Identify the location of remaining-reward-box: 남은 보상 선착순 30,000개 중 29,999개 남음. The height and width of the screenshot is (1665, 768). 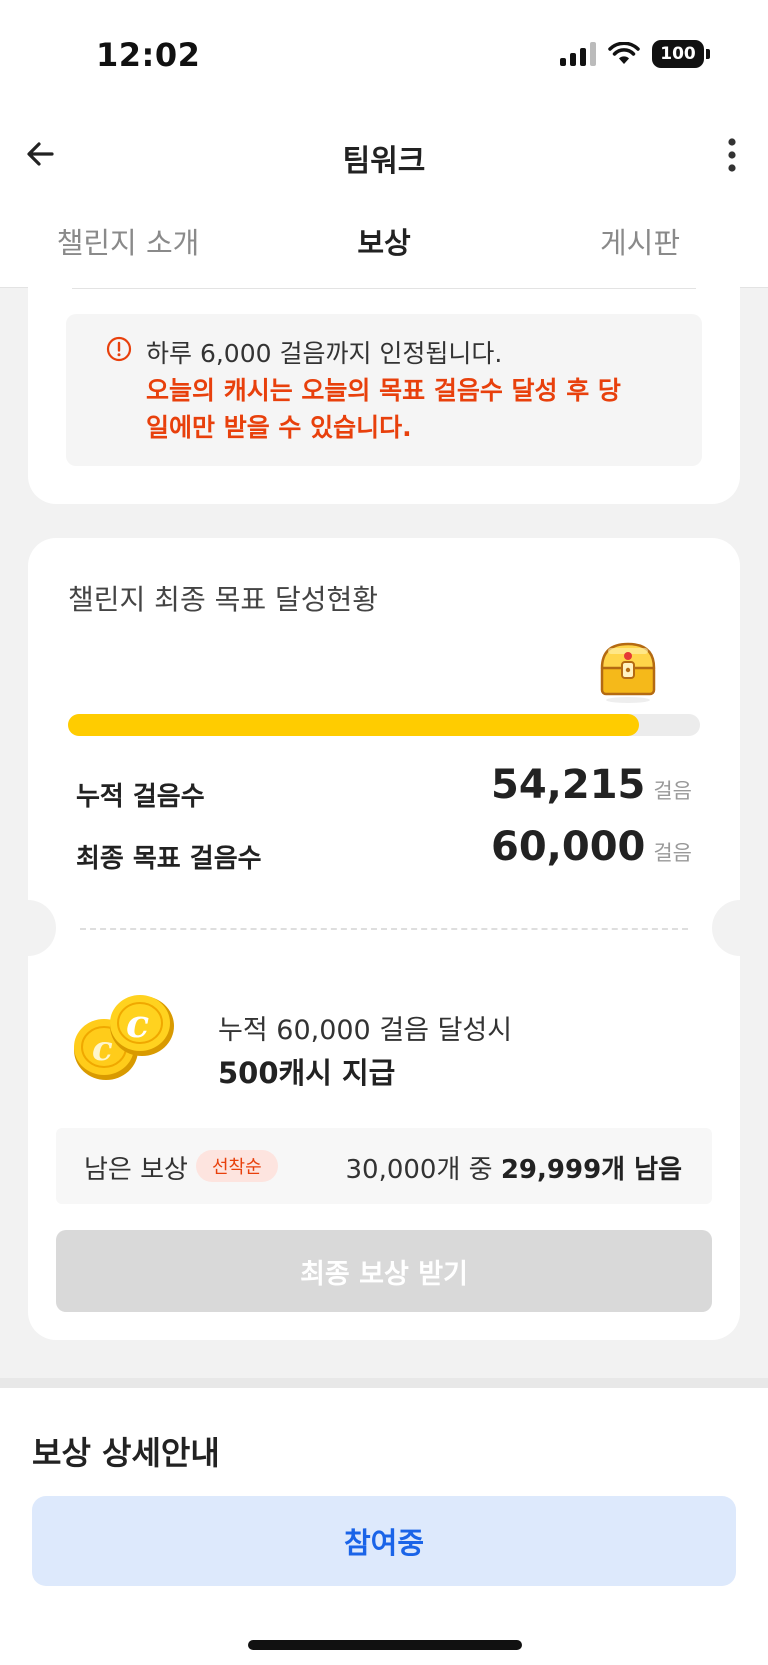
(384, 1166).